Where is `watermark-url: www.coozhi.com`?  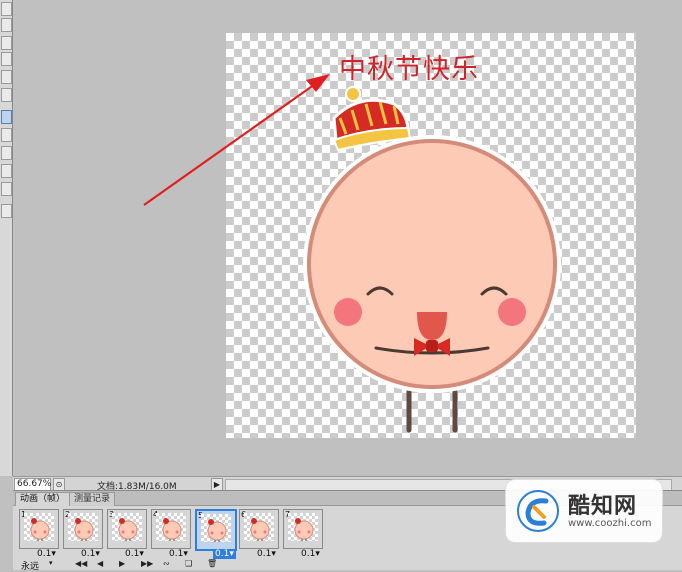 watermark-url: www.coozhi.com is located at coordinates (610, 523).